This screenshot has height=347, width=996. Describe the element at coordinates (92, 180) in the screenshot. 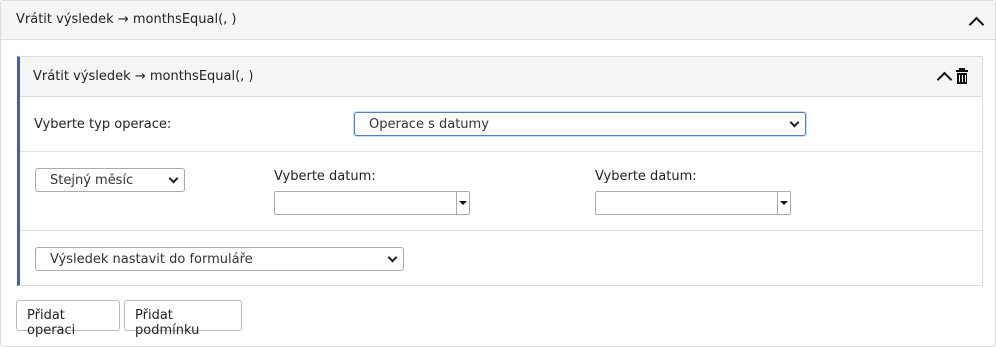

I see `comparison-value: Stejný měsíc` at that location.